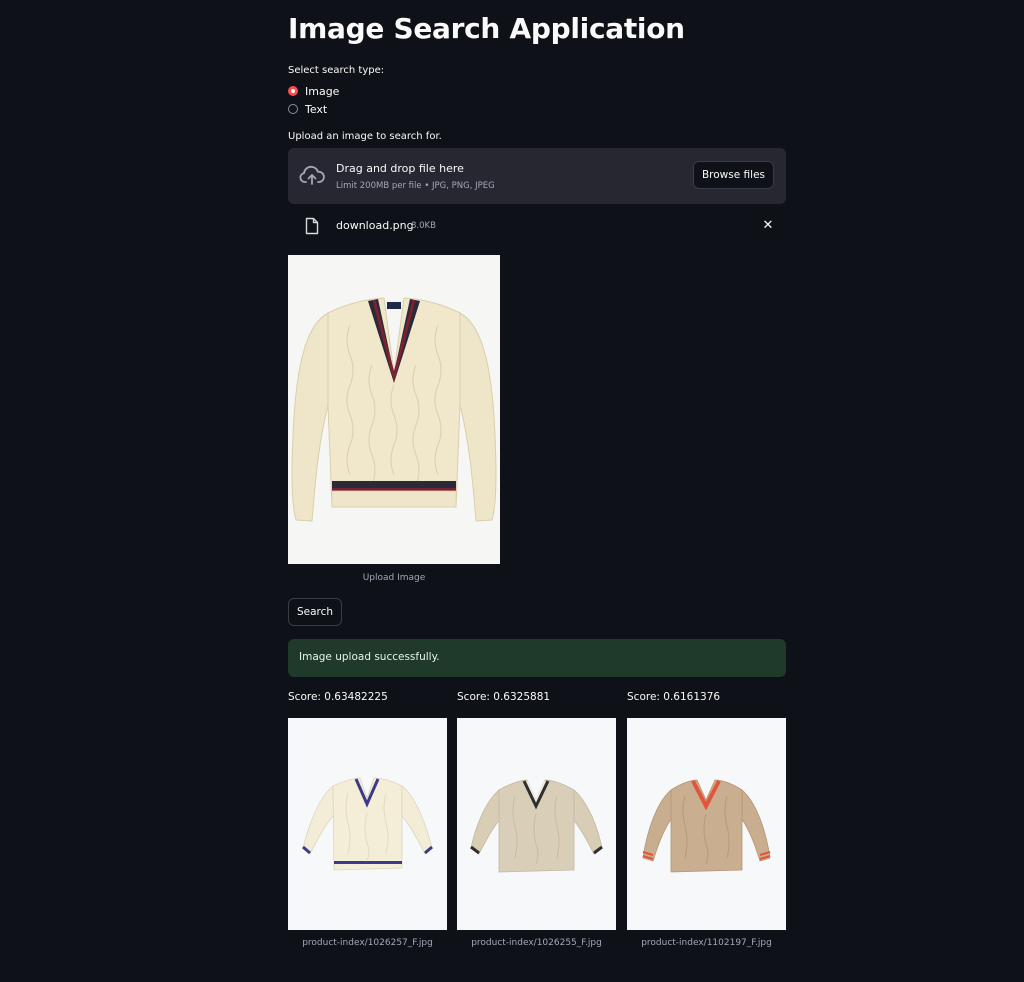 The width and height of the screenshot is (1024, 982). Describe the element at coordinates (336, 70) in the screenshot. I see `search-type-label: Select search type:` at that location.